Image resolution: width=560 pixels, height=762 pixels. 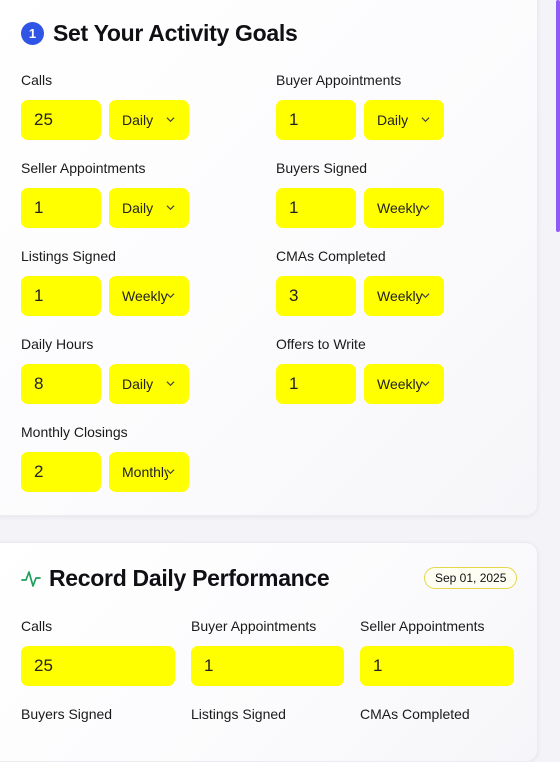 I want to click on activity-goals-title: Set Your Activity Goals, so click(x=175, y=33).